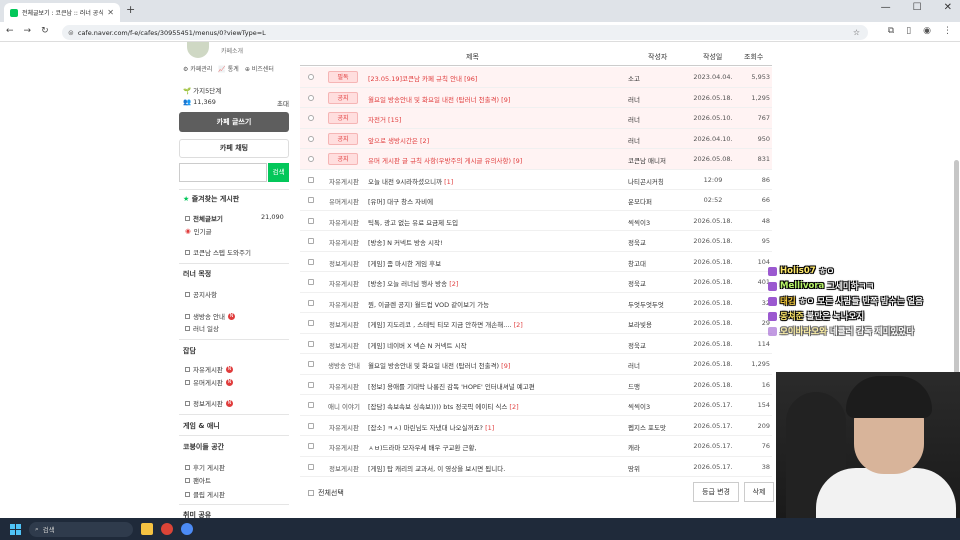 This screenshot has height=540, width=960. I want to click on table-row: 정보게시판 [게임] 좀 마시한 게임 후보 창고대 2026.05.18. 104, so click(536, 262).